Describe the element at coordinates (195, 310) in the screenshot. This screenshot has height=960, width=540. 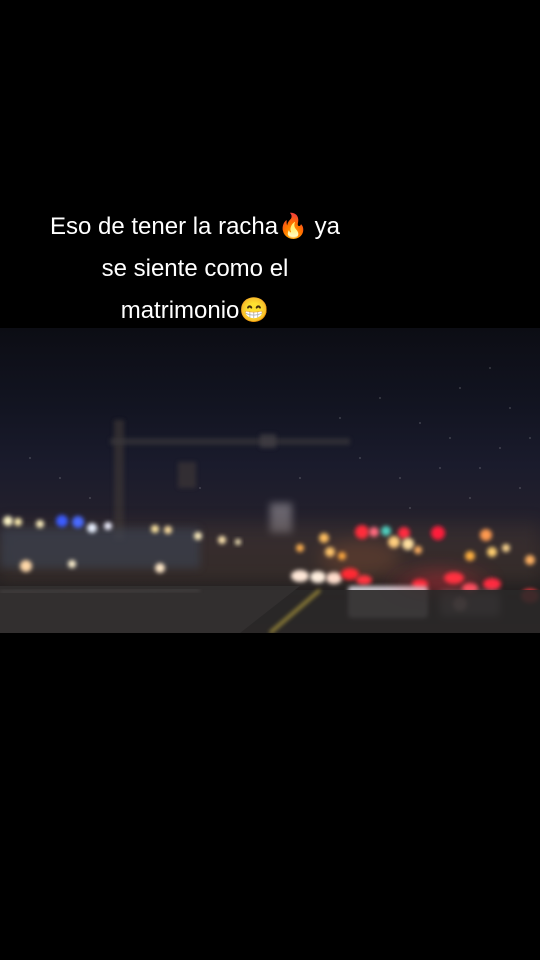
I see `caption-line-3: matrimonio😁` at that location.